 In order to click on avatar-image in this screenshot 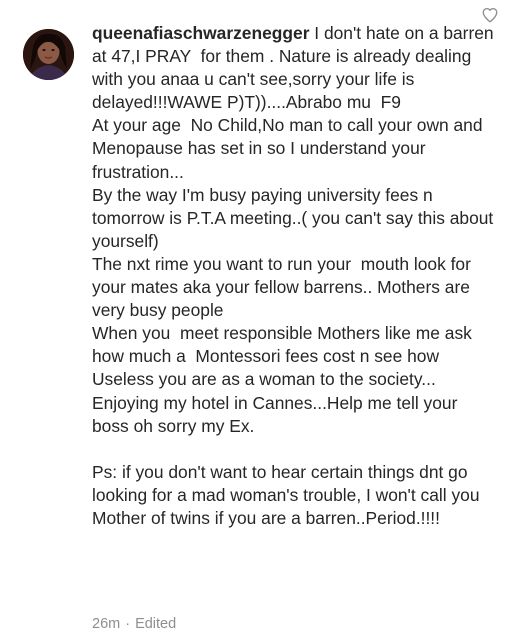, I will do `click(48, 54)`.